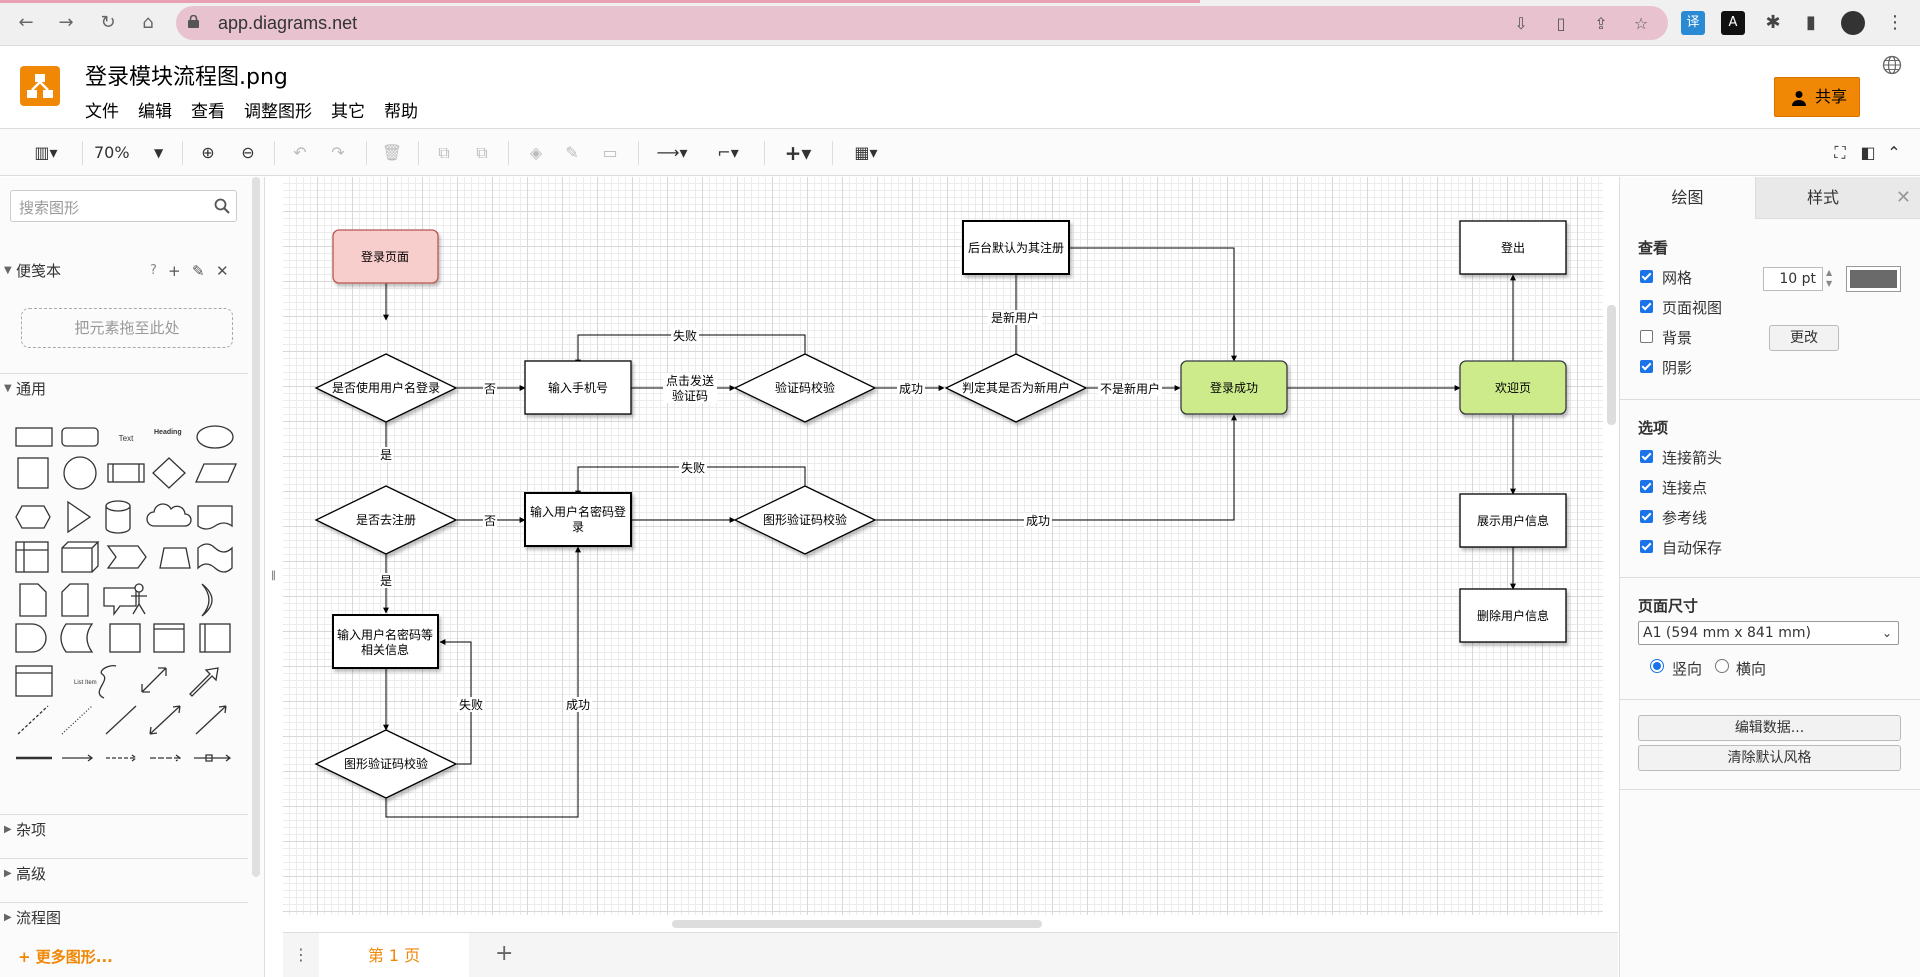 This screenshot has width=1920, height=977. Describe the element at coordinates (46, 153) in the screenshot. I see `view-layout-icon: ▥▾` at that location.